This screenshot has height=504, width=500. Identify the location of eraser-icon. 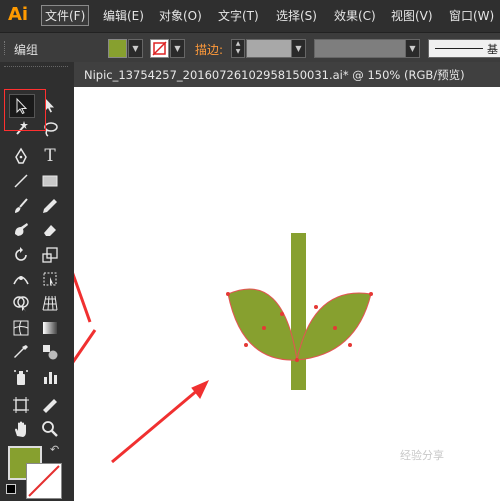
(50, 230).